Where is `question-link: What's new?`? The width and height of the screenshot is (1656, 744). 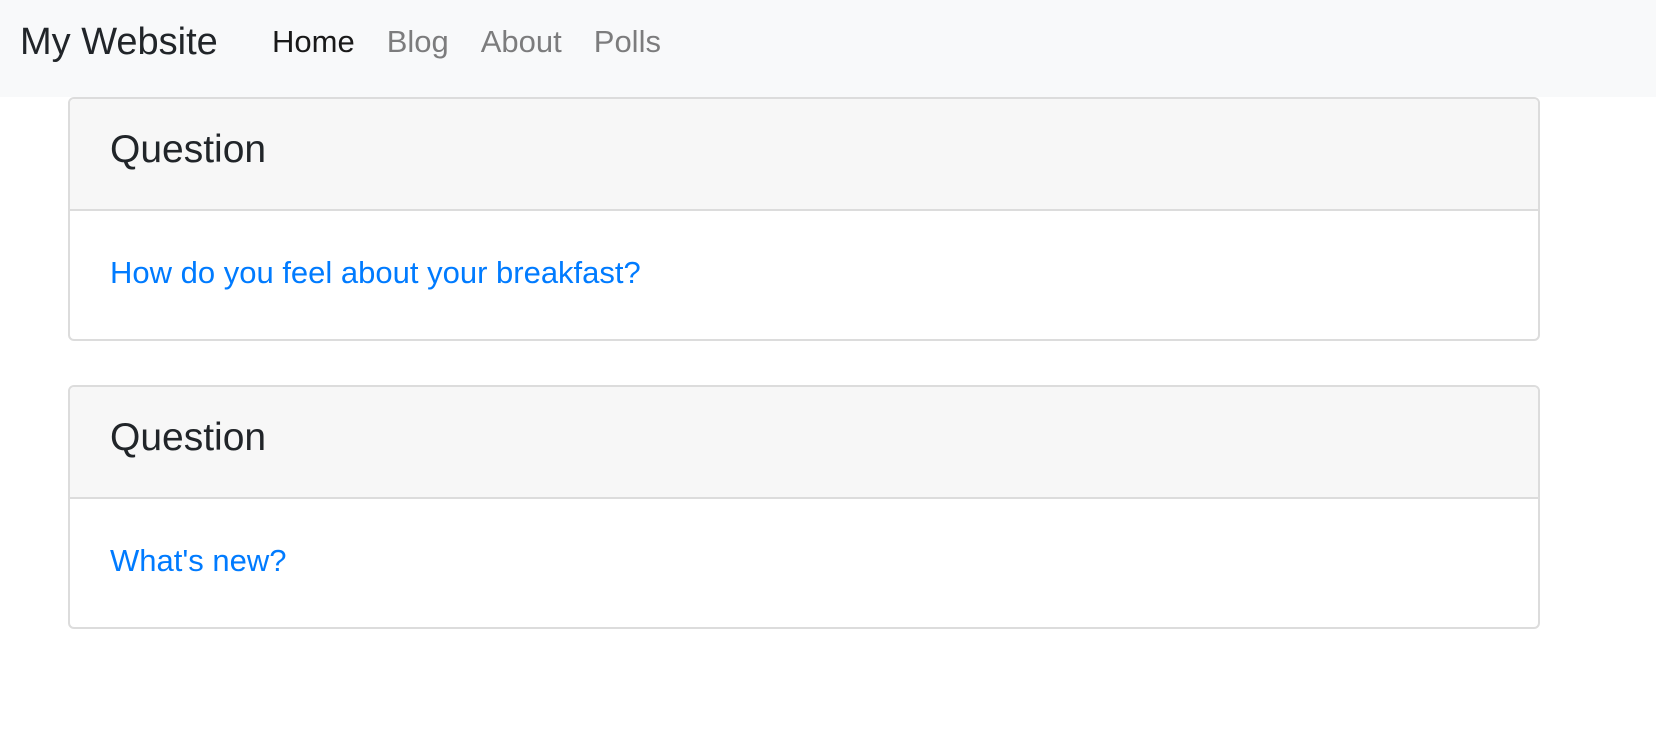 question-link: What's new? is located at coordinates (198, 561).